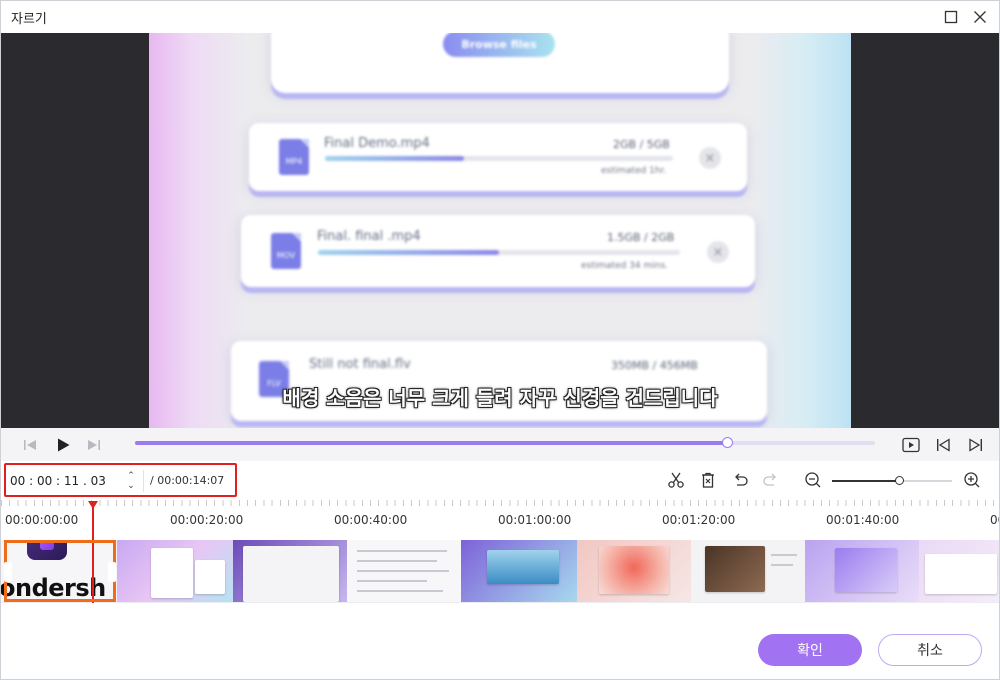  What do you see at coordinates (60, 571) in the screenshot?
I see `selected-clip-frame` at bounding box center [60, 571].